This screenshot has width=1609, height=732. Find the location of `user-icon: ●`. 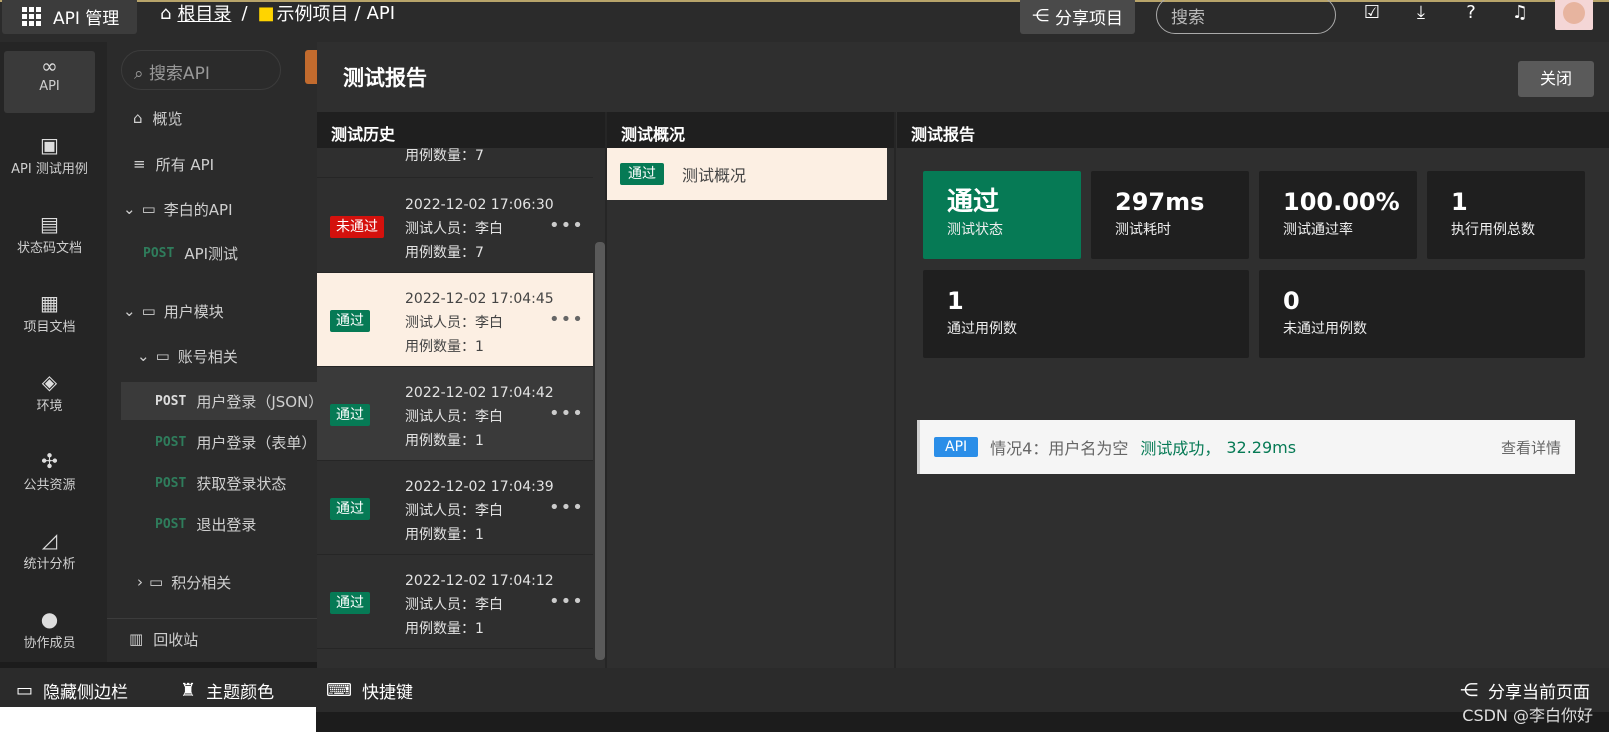

user-icon: ● is located at coordinates (49, 619).